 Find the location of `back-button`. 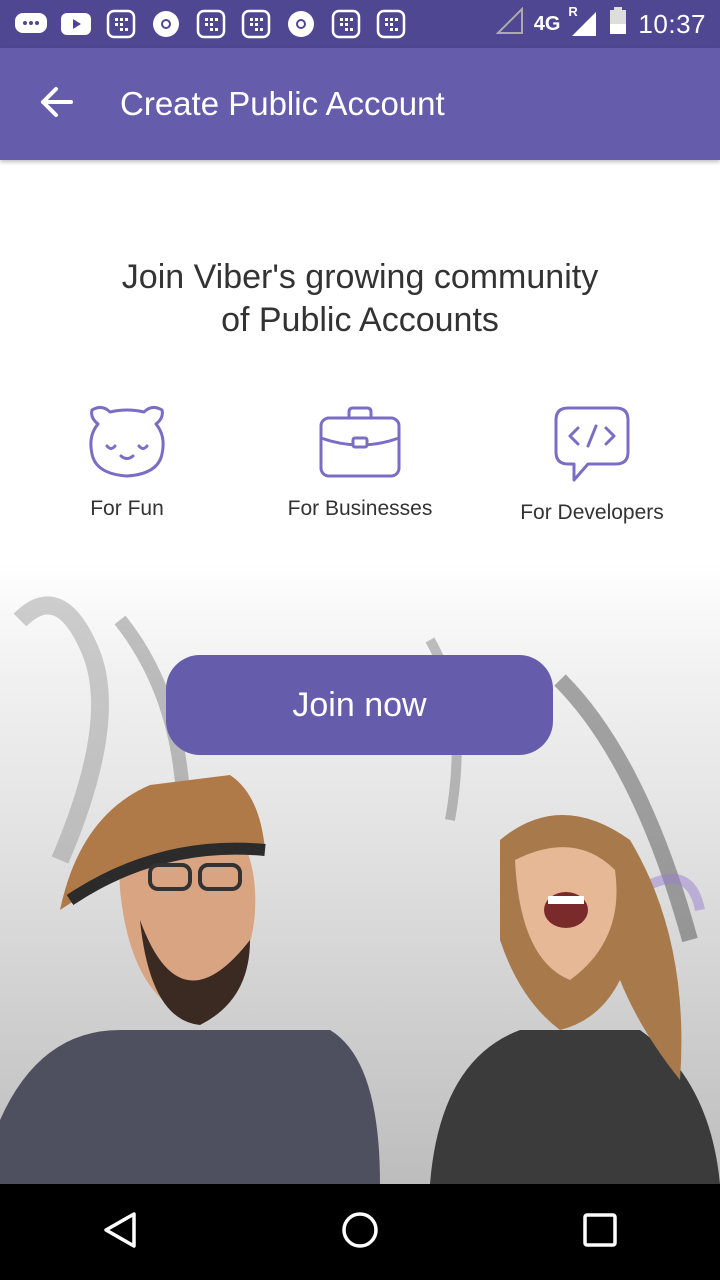

back-button is located at coordinates (56, 104).